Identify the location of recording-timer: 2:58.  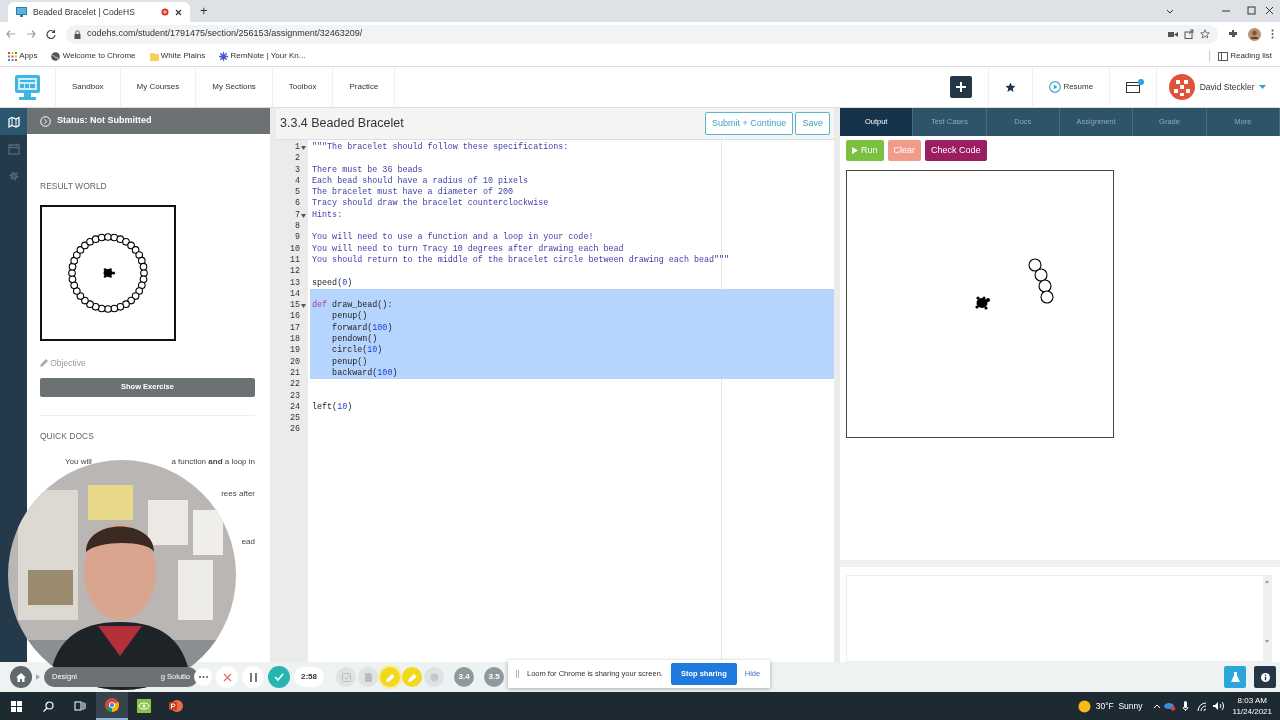
(309, 677).